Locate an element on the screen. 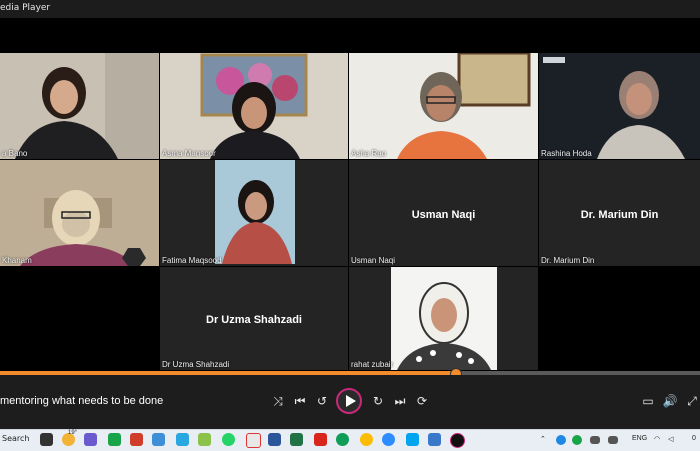 The image size is (700, 451). battery-icon is located at coordinates (613, 440).